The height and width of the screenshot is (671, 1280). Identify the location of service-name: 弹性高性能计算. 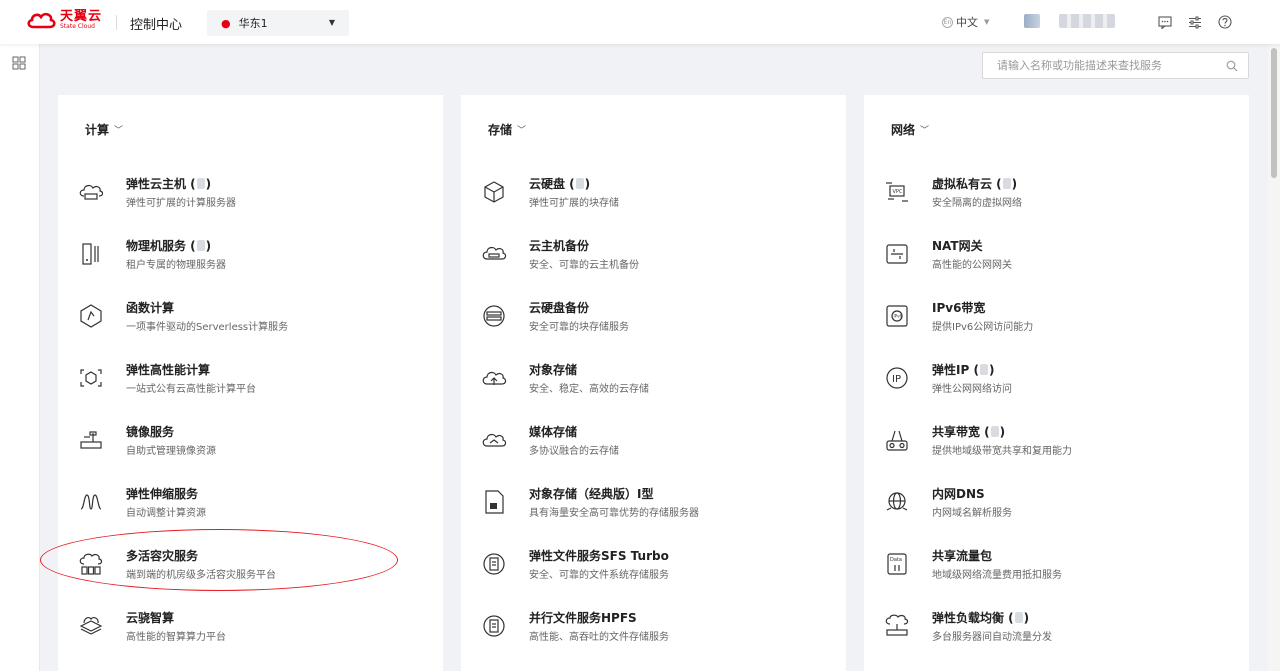
(168, 369).